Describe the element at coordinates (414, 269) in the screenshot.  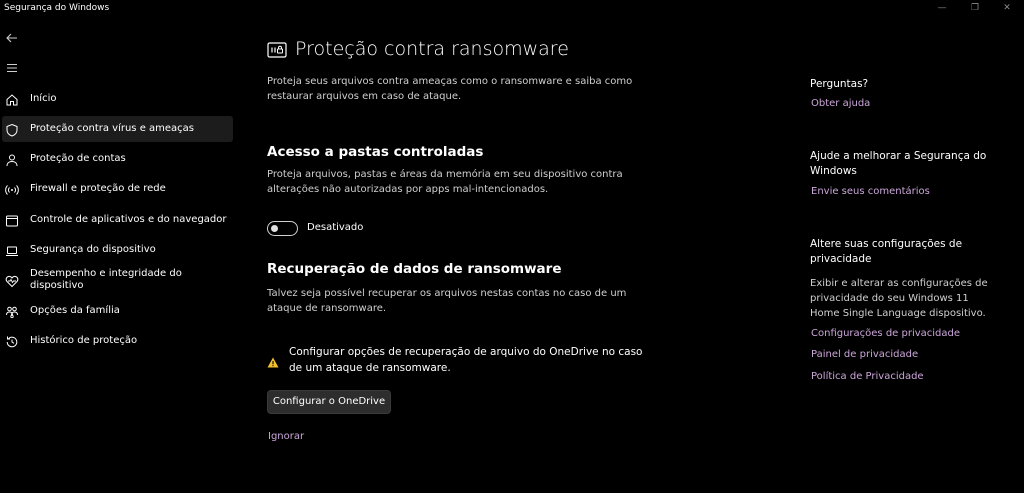
I see `recovery-section-title: Recuperação de dados de ransomware` at that location.